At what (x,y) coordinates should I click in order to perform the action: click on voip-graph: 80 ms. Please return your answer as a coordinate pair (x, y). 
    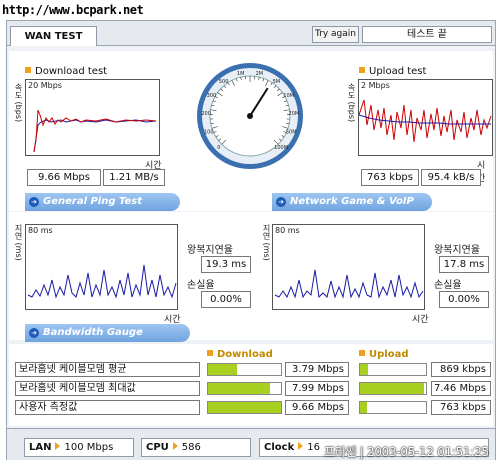
    Looking at the image, I should click on (348, 267).